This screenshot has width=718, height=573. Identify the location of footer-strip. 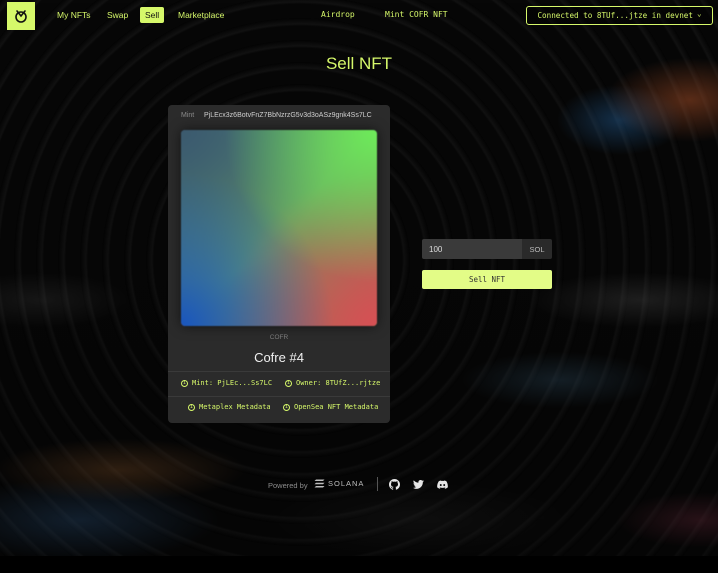
(359, 564).